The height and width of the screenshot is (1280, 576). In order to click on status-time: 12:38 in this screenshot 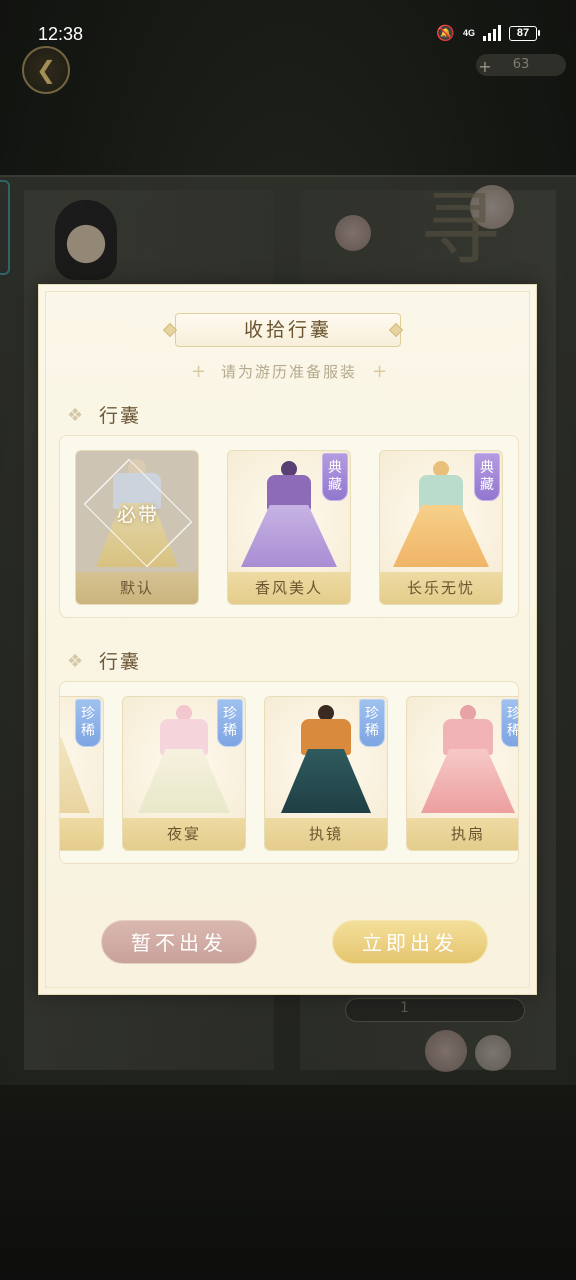, I will do `click(61, 34)`.